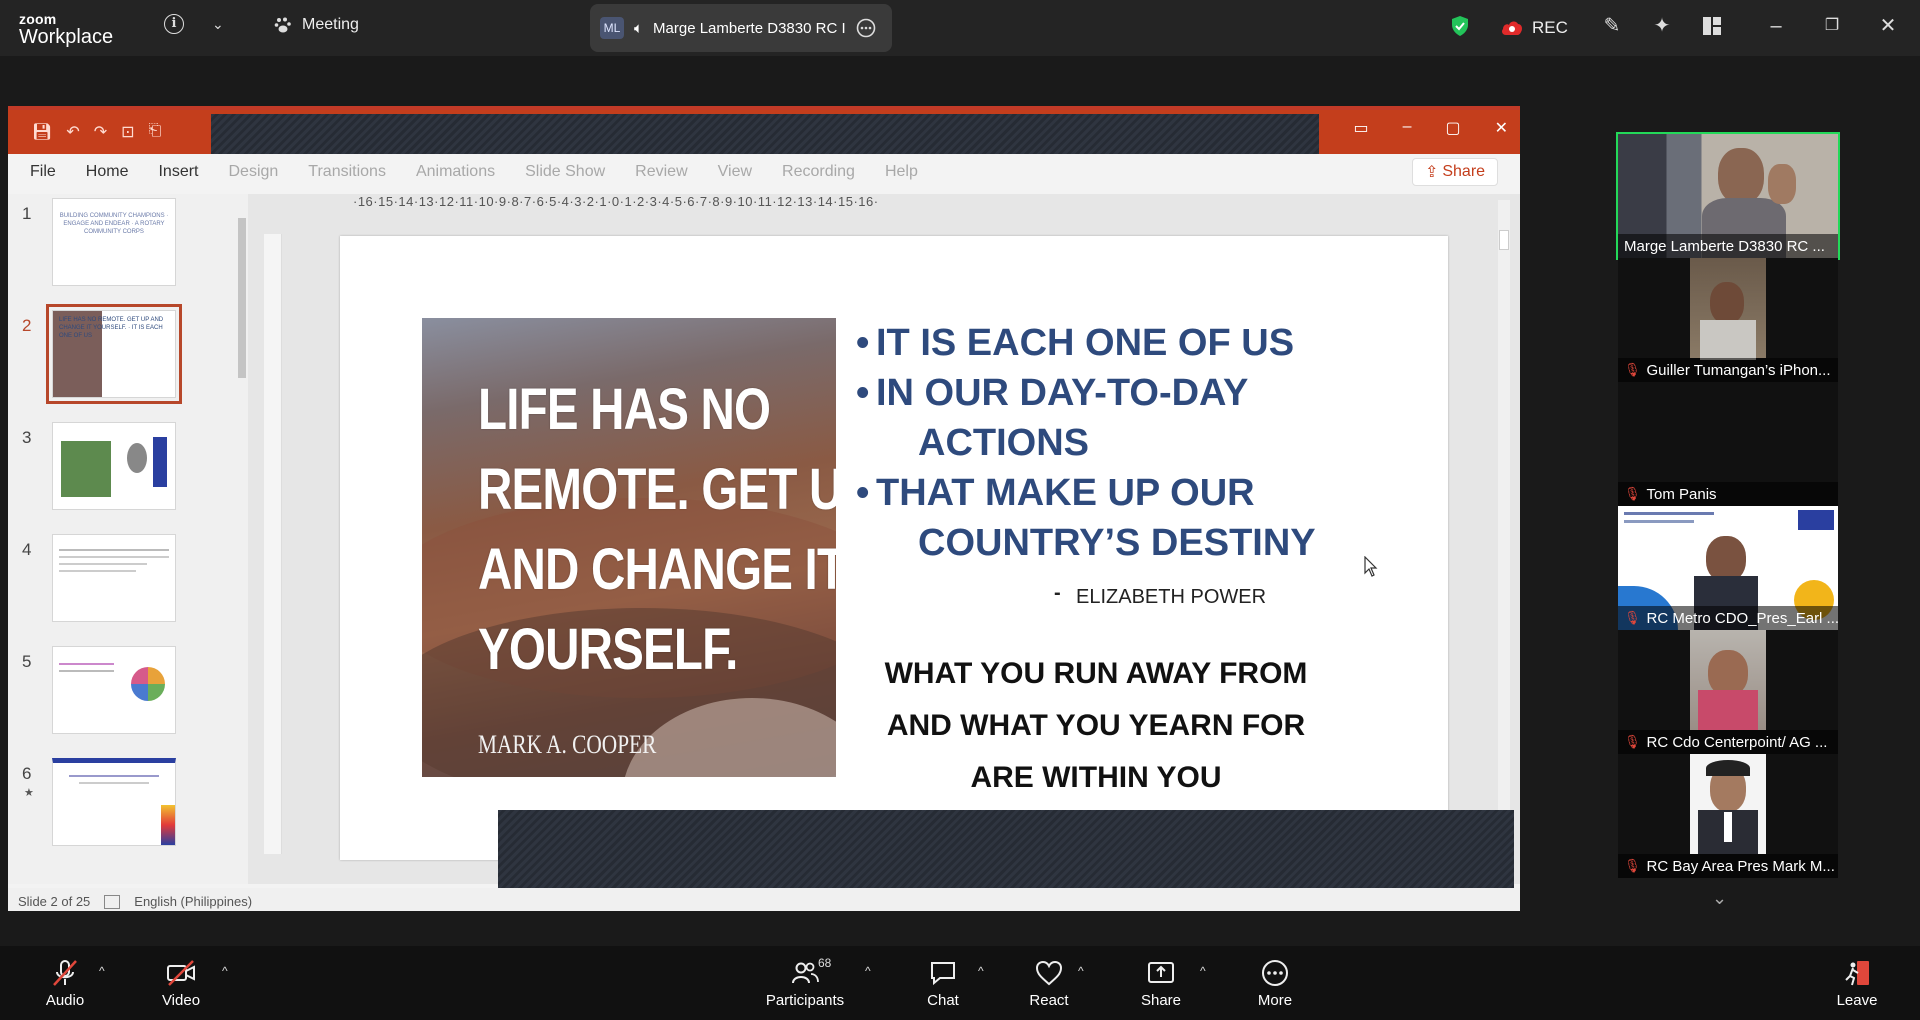 The height and width of the screenshot is (1020, 1920). What do you see at coordinates (1612, 26) in the screenshot?
I see `annotate-pen-icon: ✎` at bounding box center [1612, 26].